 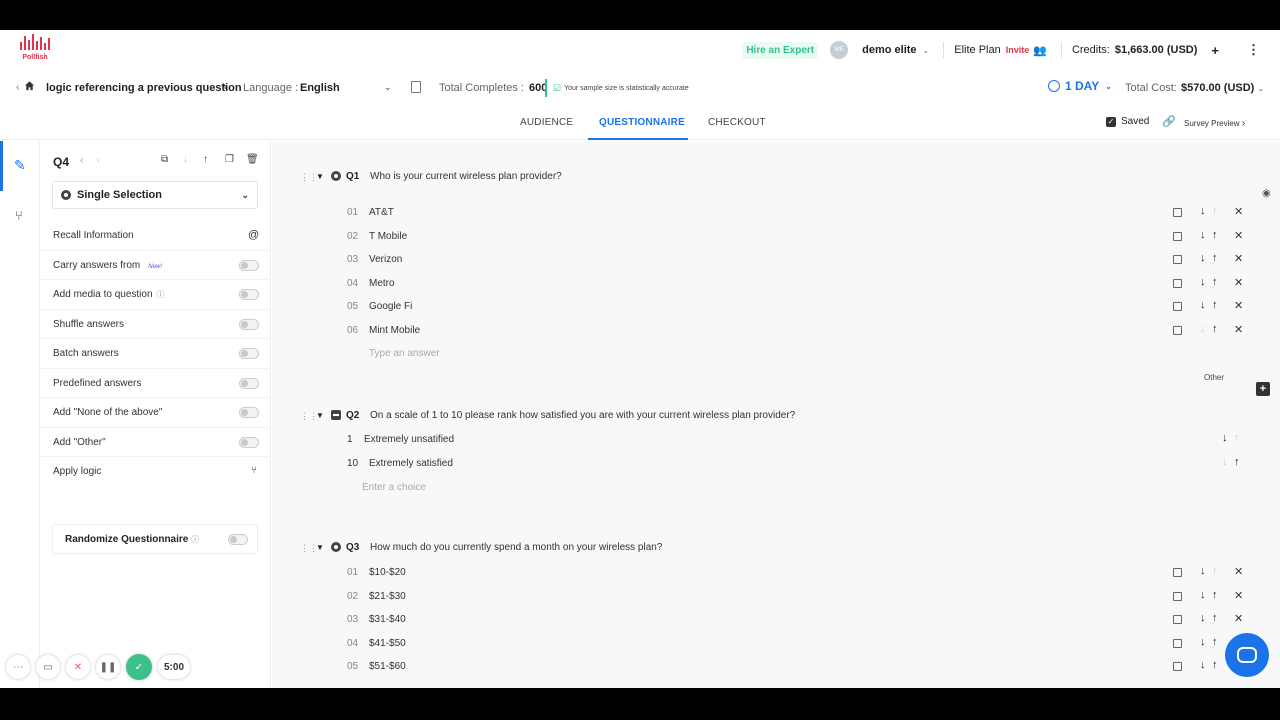 I want to click on edit-title-icon: ✎, so click(x=225, y=87).